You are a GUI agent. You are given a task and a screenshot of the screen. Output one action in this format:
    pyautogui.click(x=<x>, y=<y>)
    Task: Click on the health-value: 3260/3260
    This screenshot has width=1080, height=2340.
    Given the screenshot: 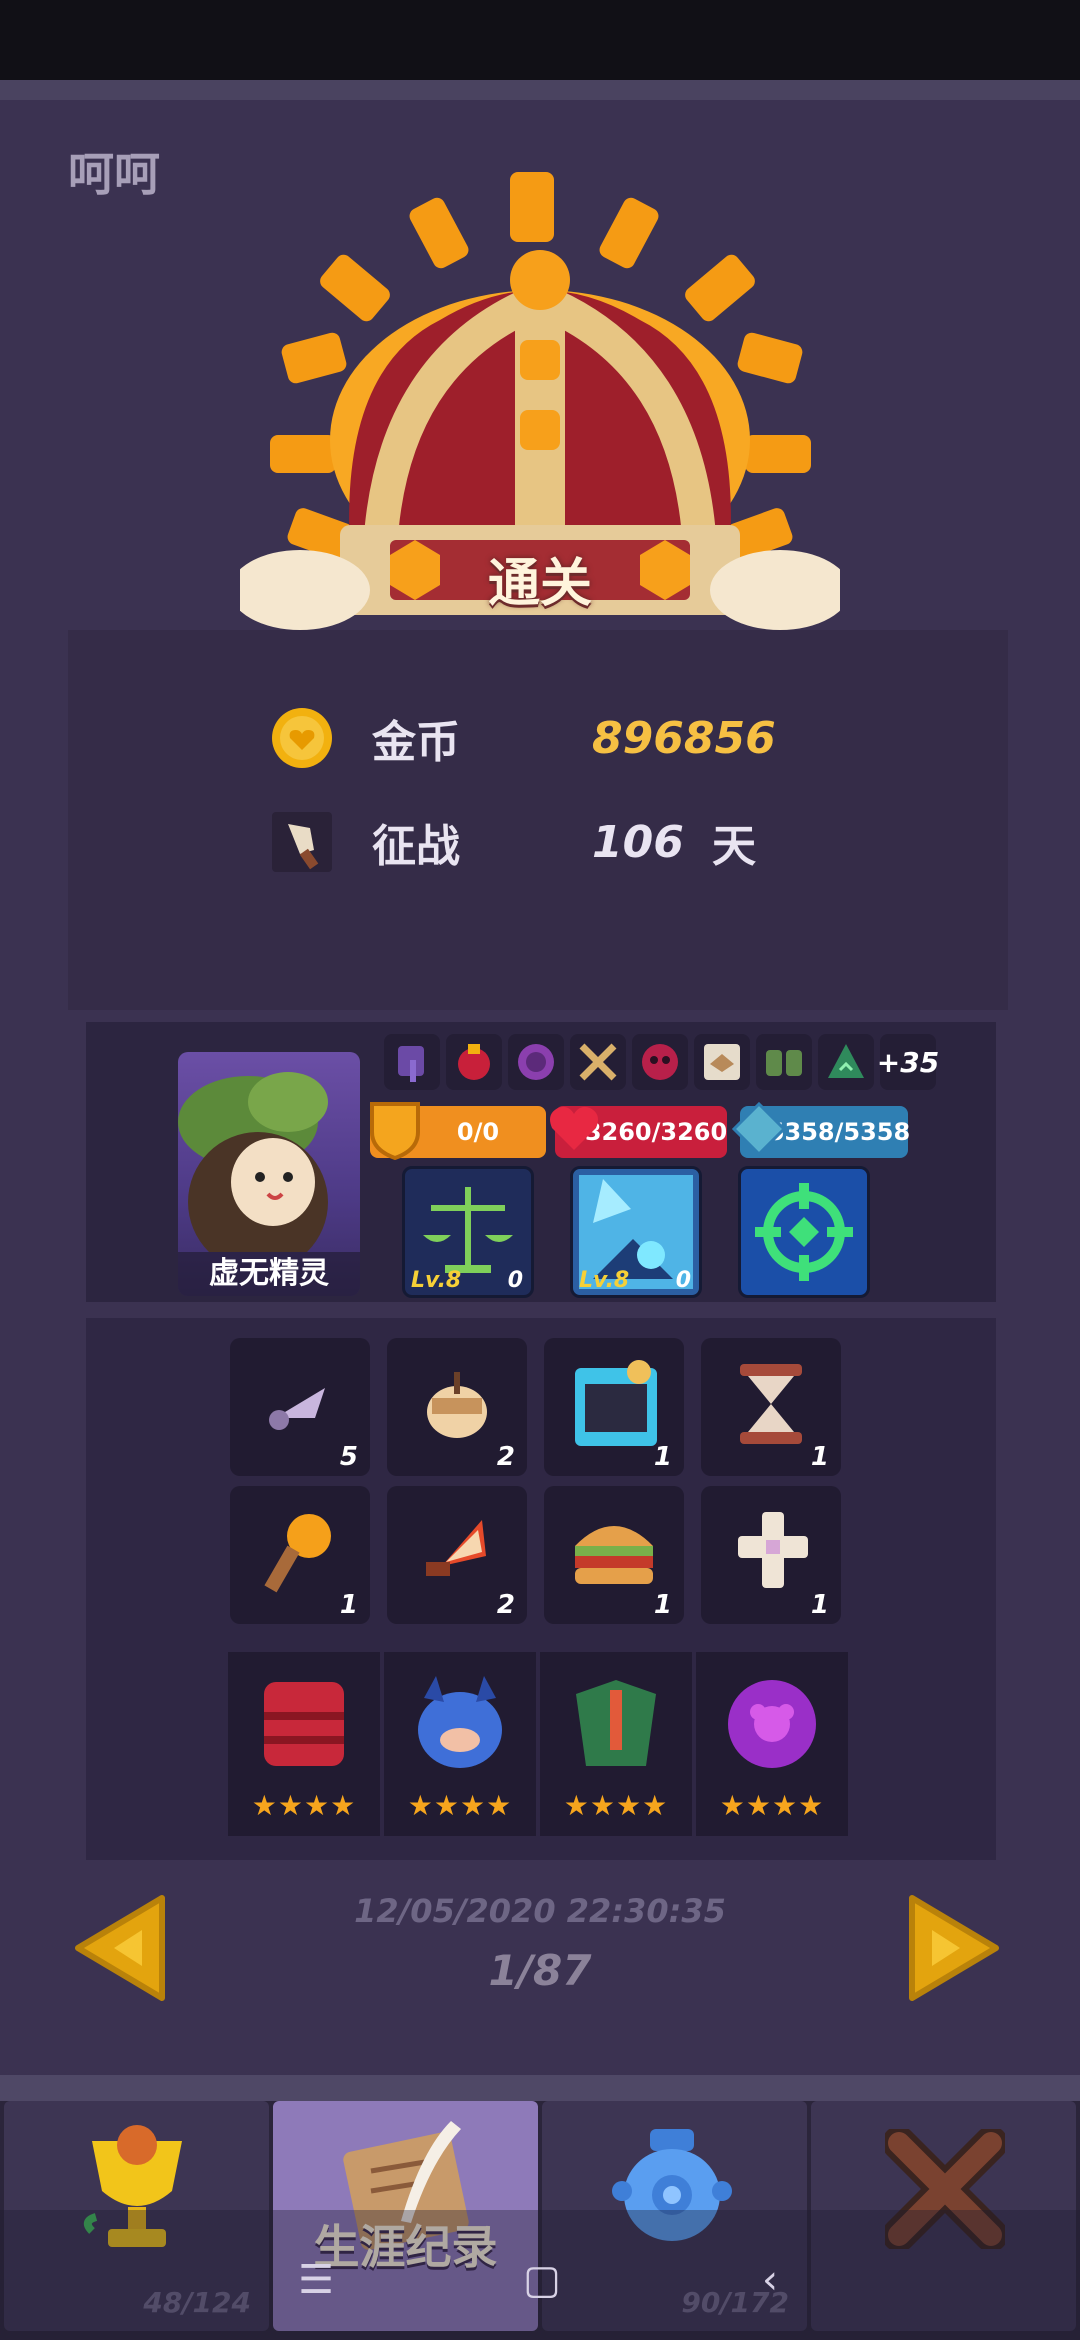 What is the action you would take?
    pyautogui.click(x=656, y=1132)
    